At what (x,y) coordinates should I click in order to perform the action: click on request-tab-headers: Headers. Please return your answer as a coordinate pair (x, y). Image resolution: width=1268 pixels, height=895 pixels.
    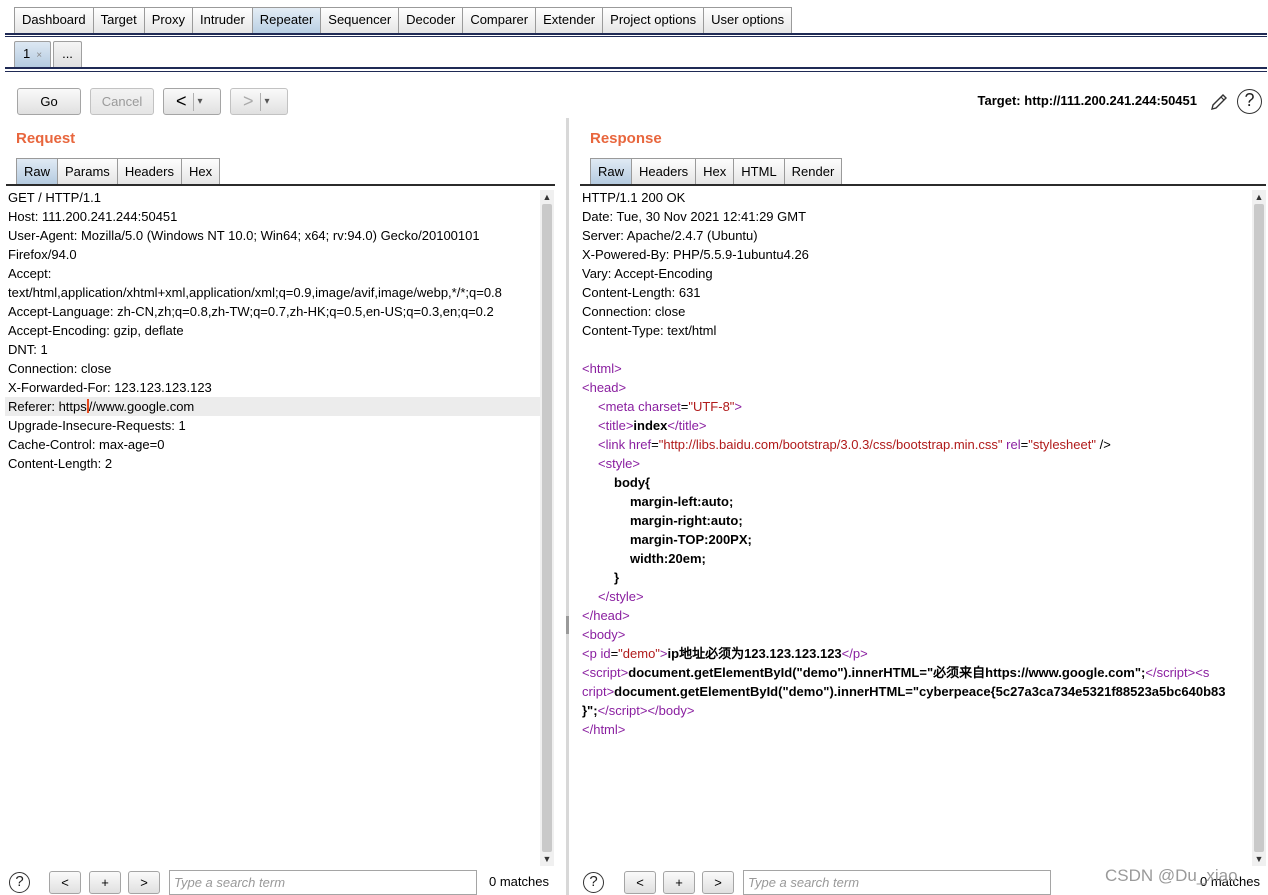
    Looking at the image, I should click on (149, 171).